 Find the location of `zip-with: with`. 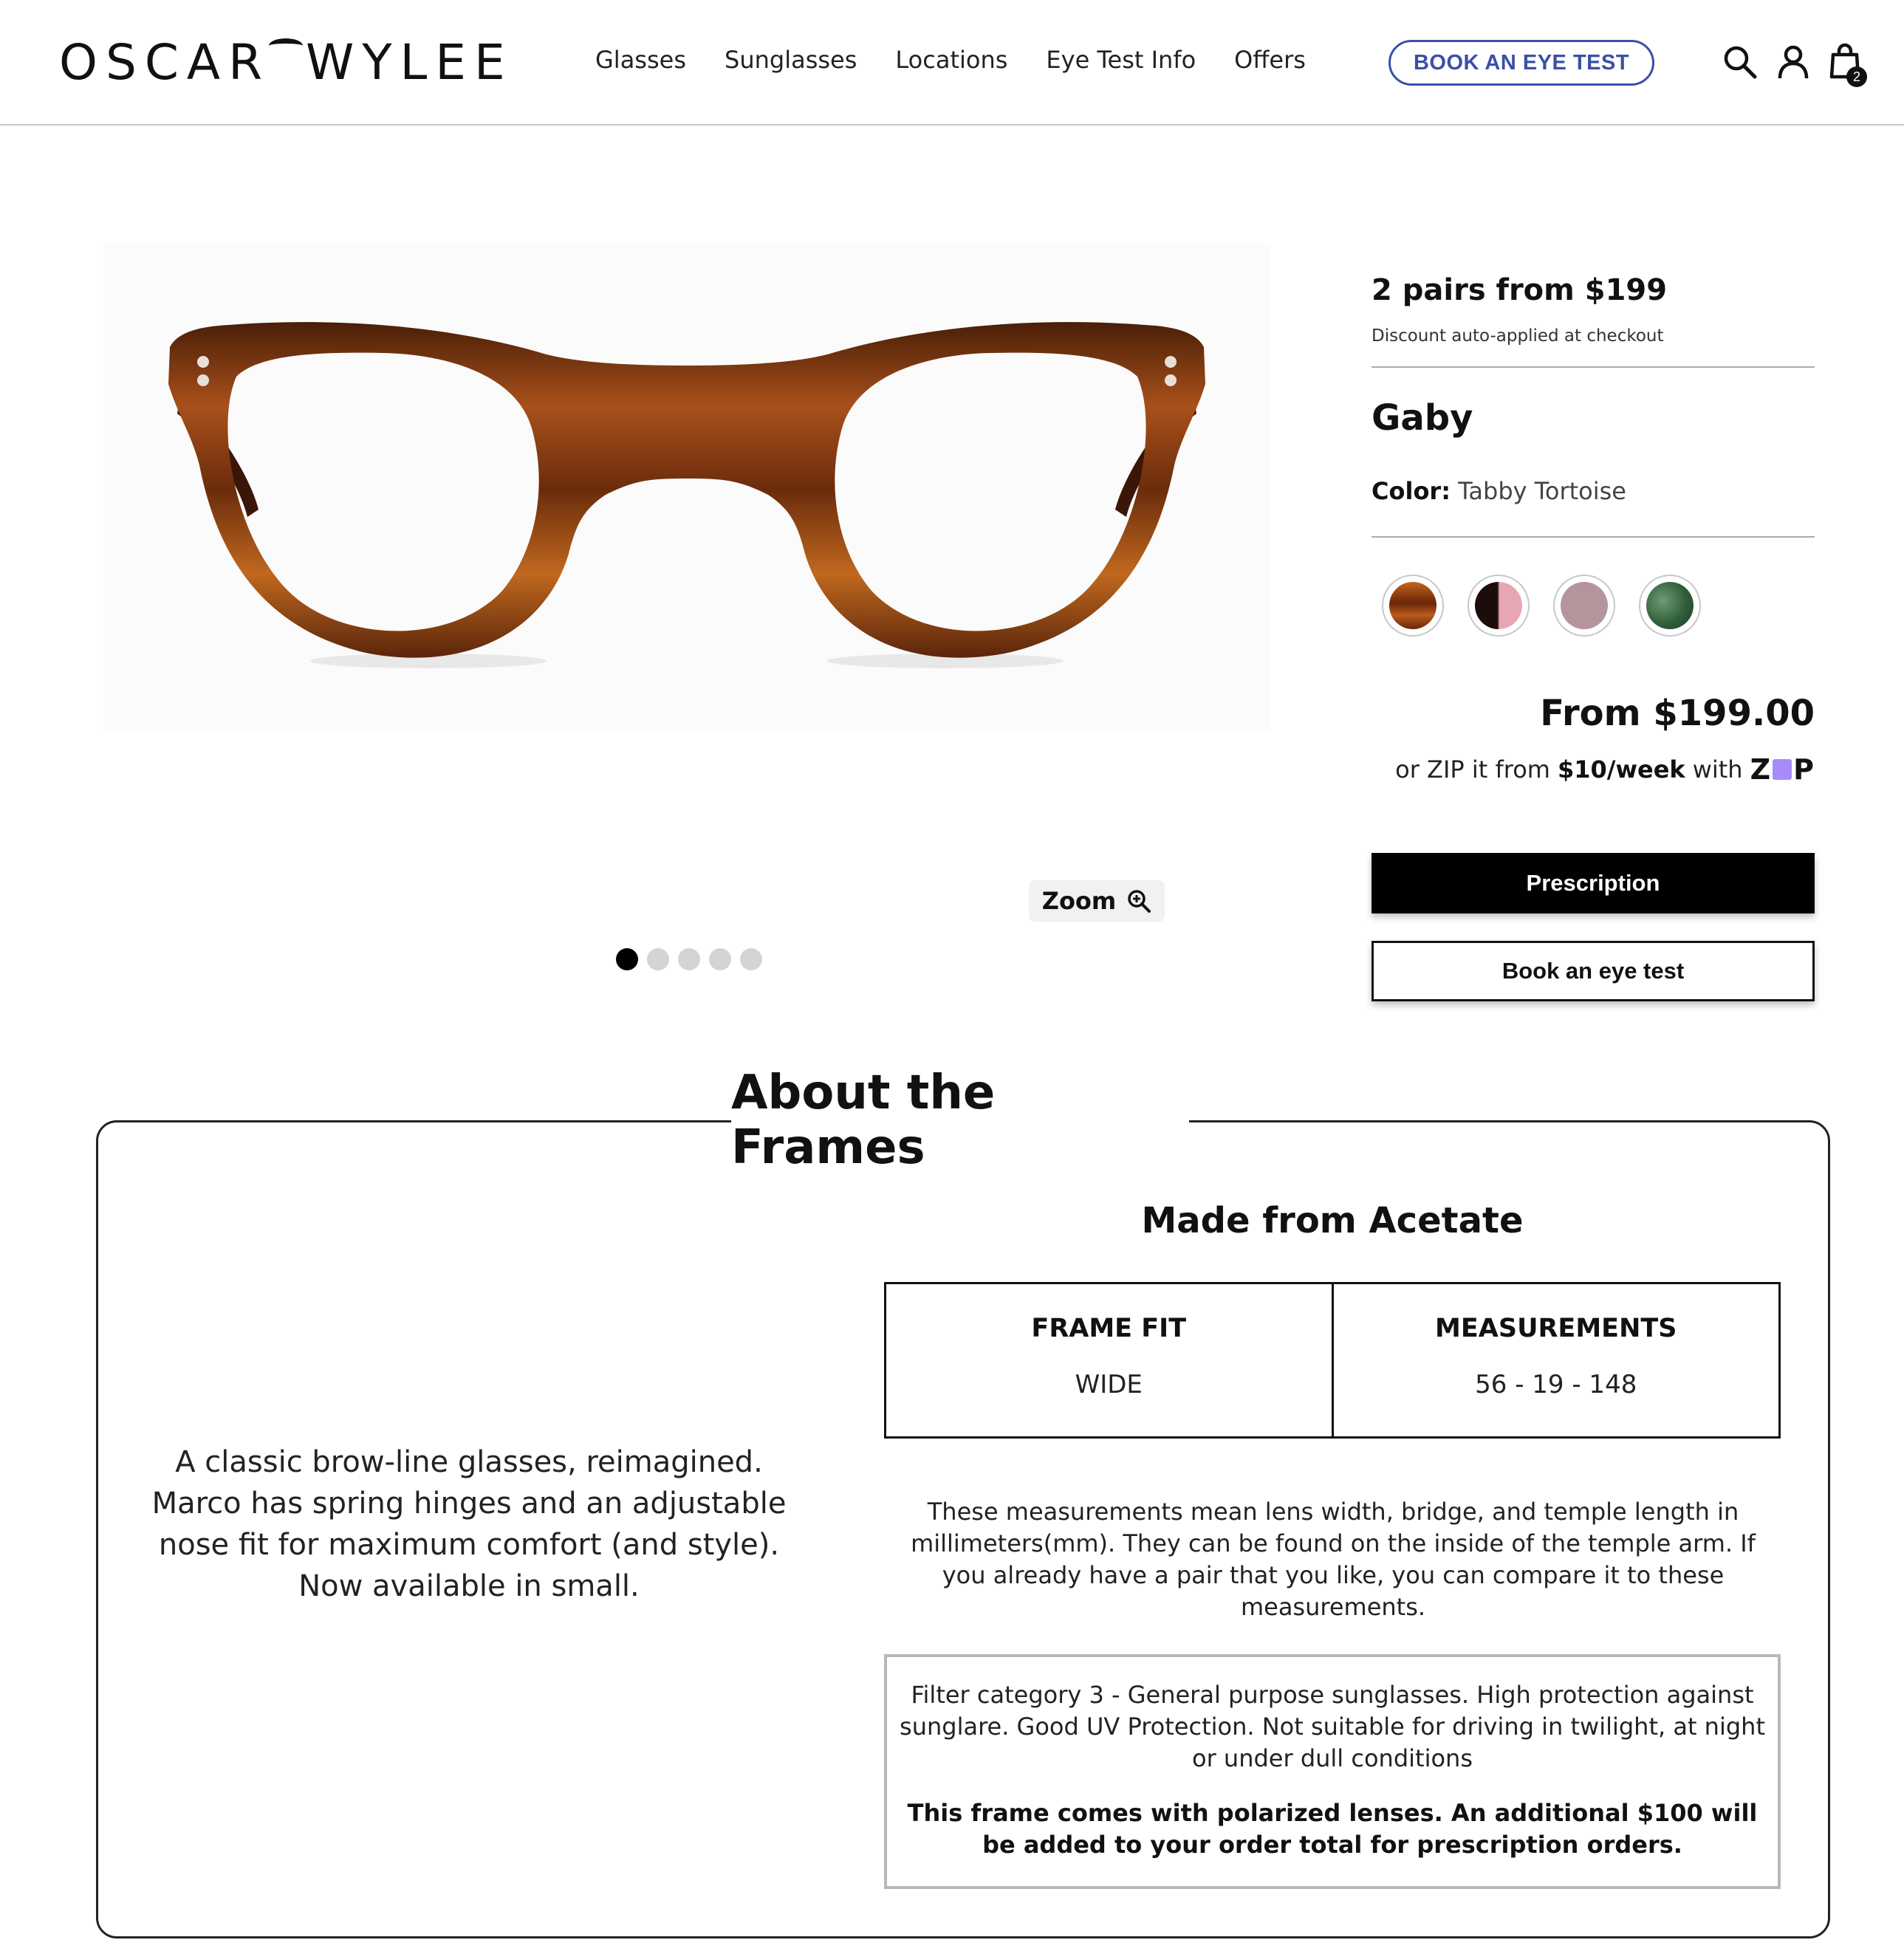

zip-with: with is located at coordinates (1717, 770).